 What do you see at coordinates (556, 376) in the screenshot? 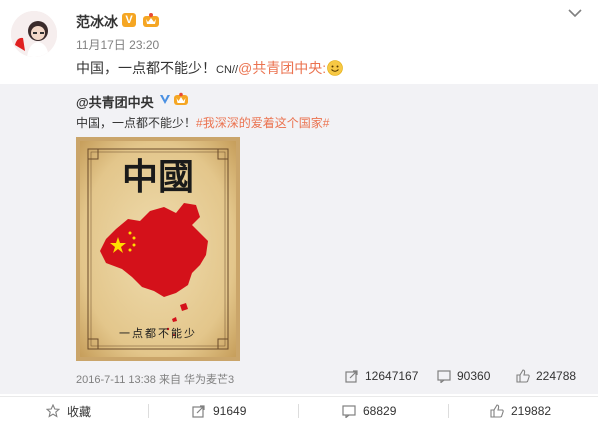
I see `like-count-value: 224788` at bounding box center [556, 376].